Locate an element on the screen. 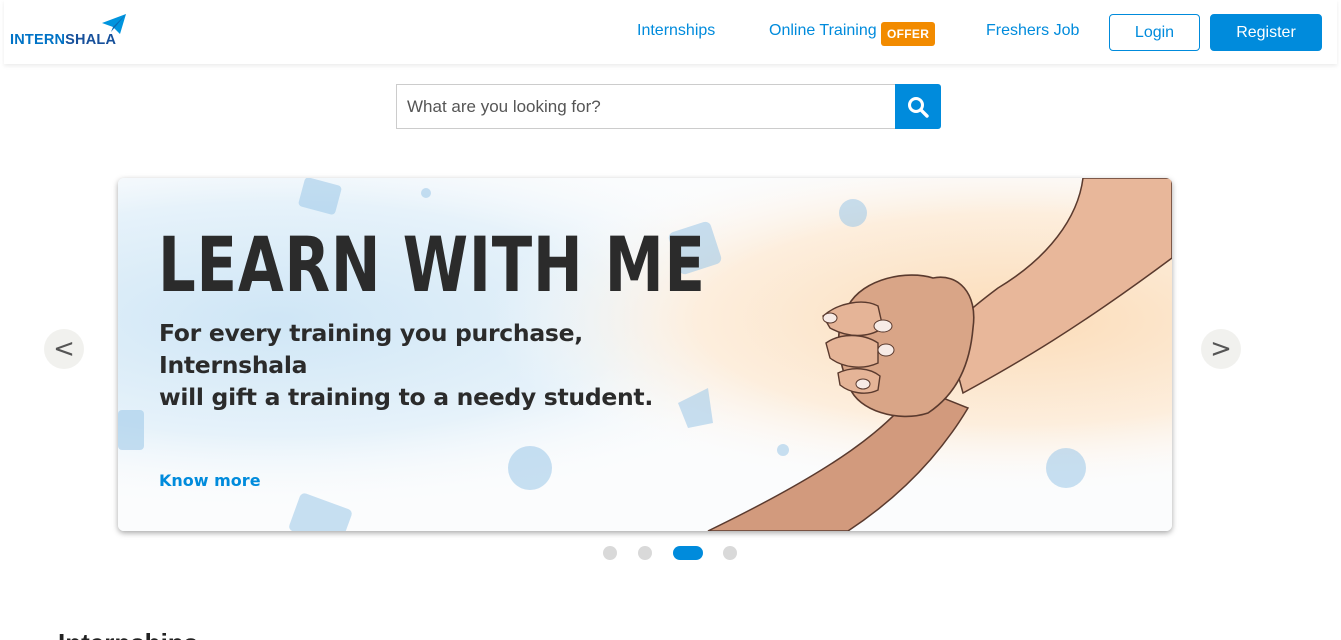  logo-wordmark: INTERNSHALA is located at coordinates (63, 40).